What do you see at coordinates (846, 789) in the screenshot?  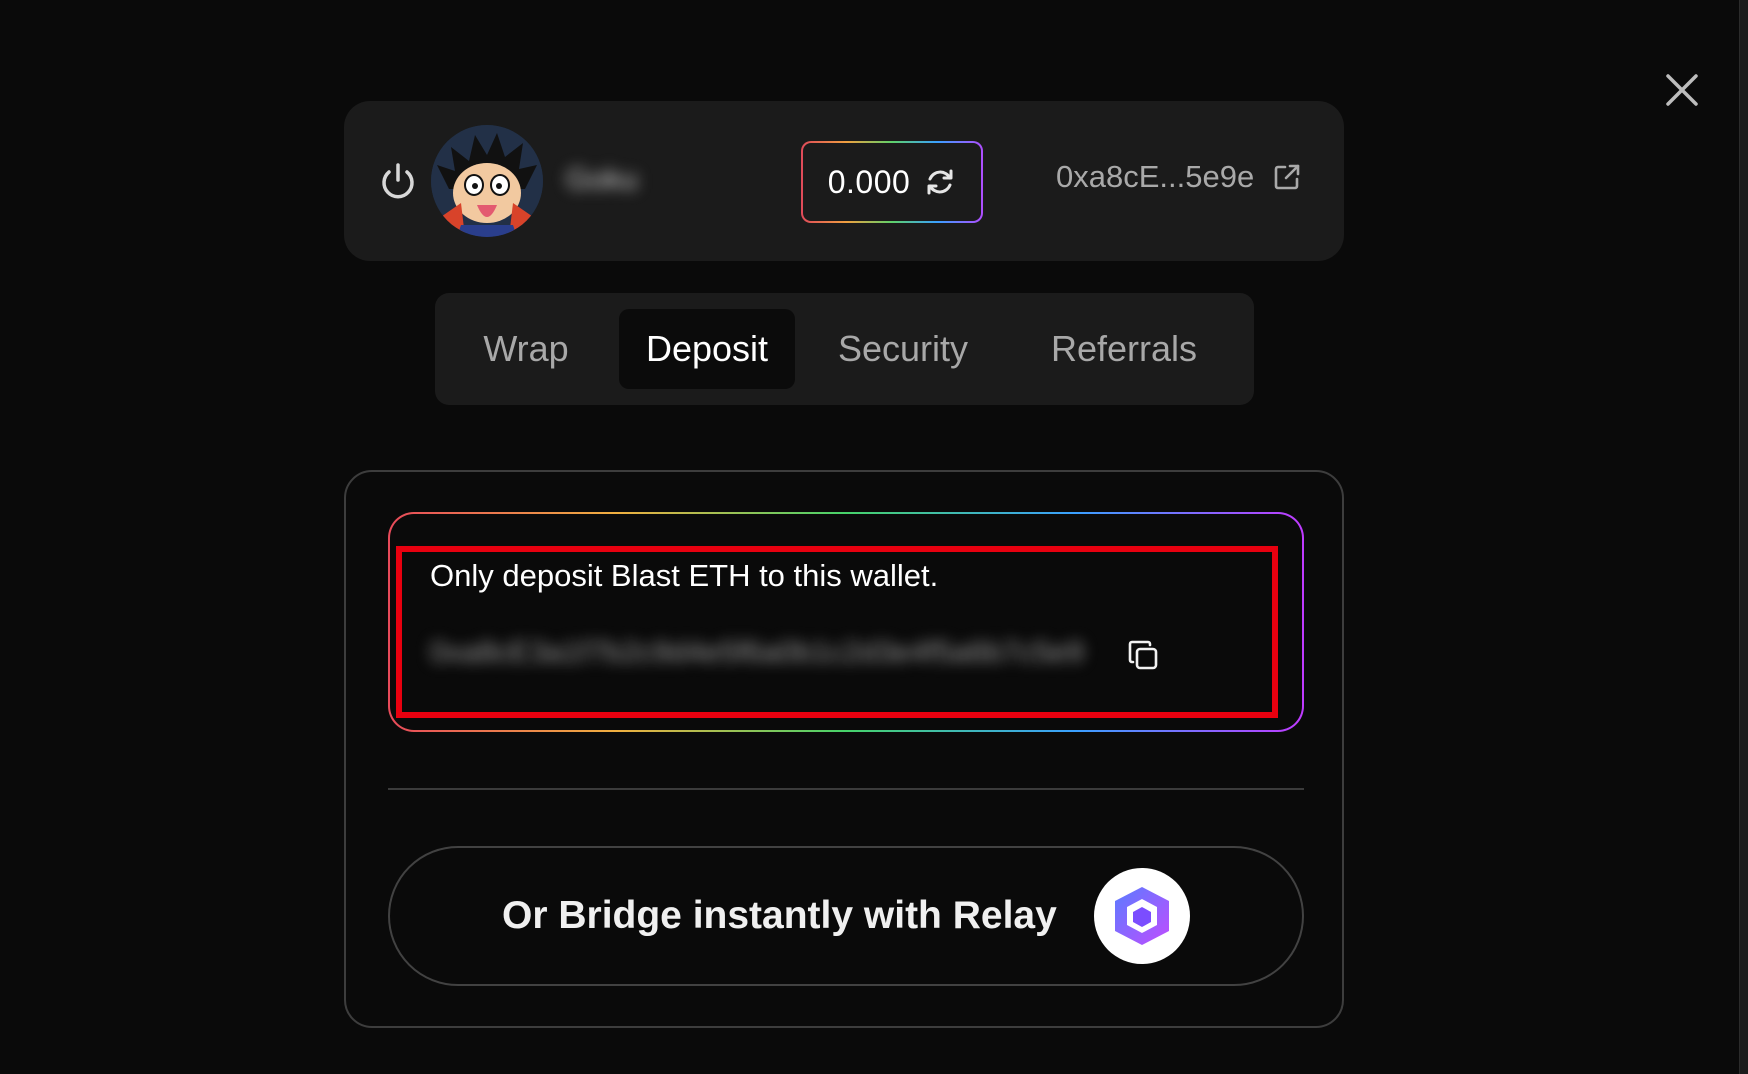 I see `divider` at bounding box center [846, 789].